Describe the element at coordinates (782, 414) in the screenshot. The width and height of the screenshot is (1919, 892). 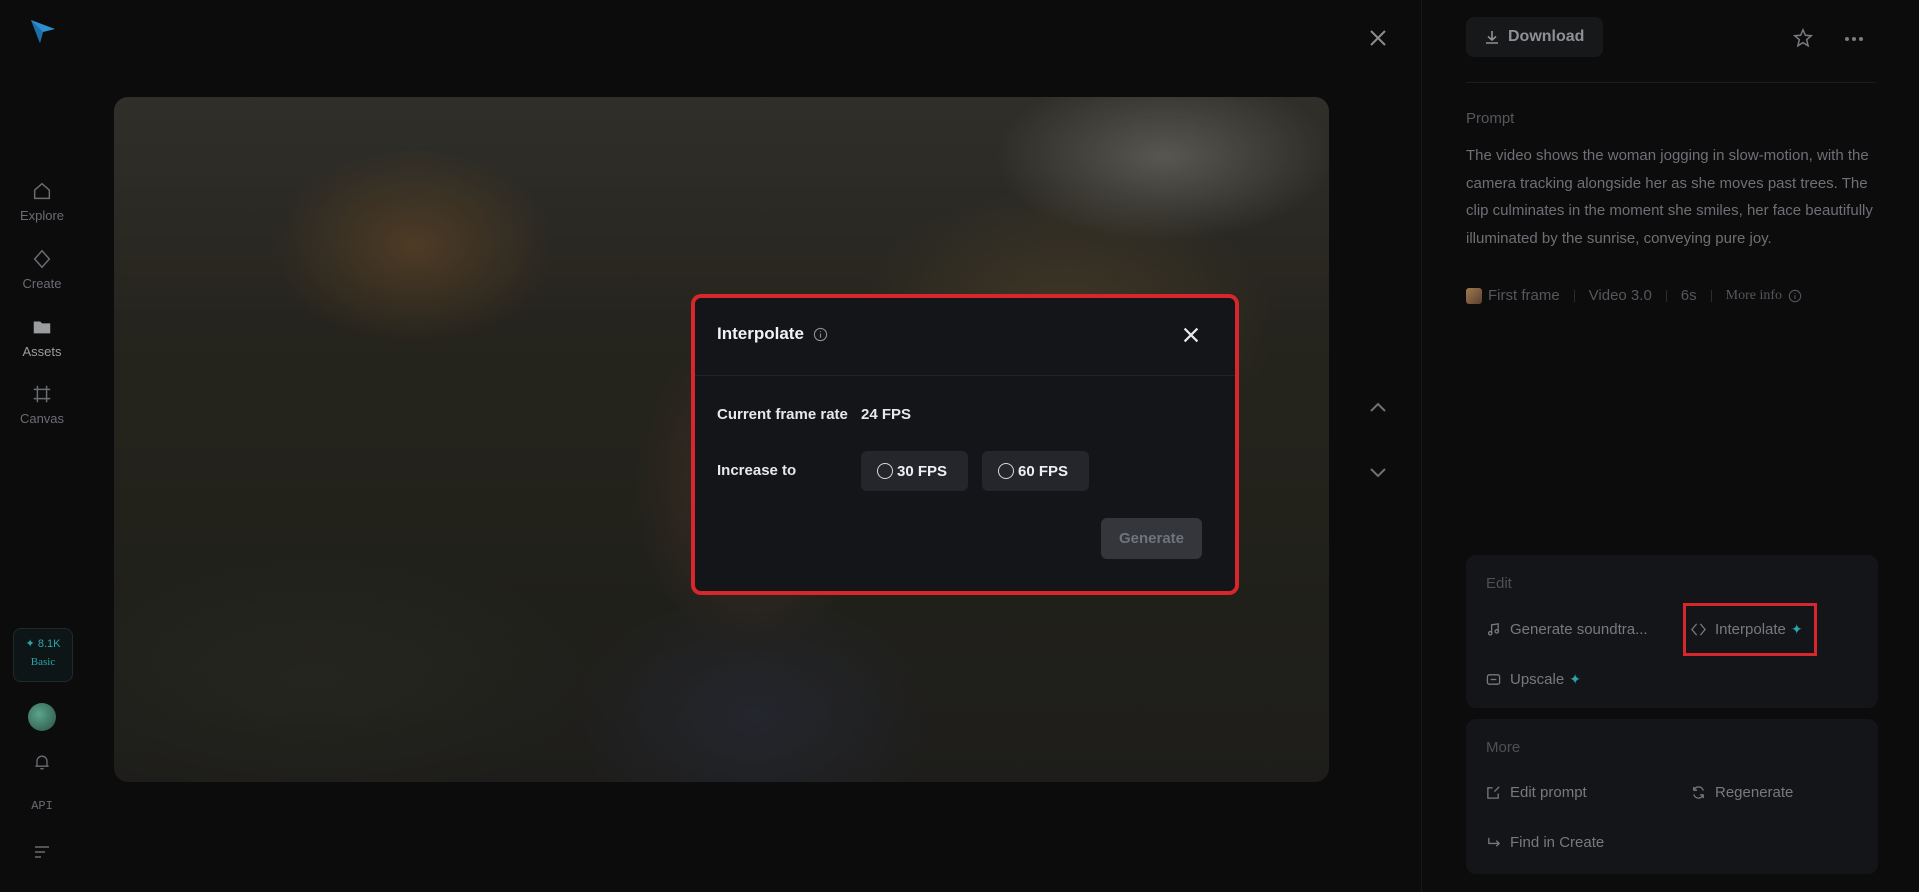
I see `current-frame-rate-label: Current frame rate` at that location.